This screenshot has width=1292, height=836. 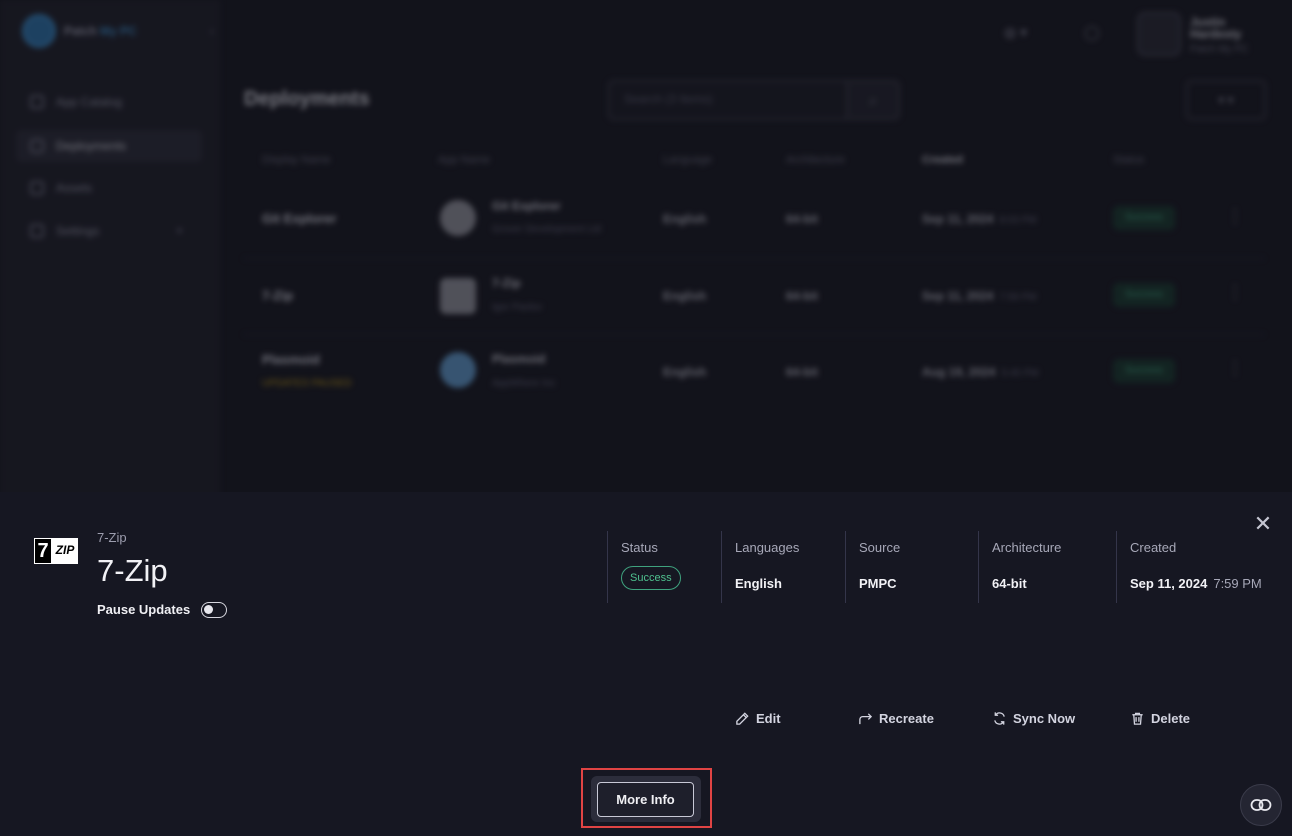 I want to click on link-icon, so click(x=1261, y=805).